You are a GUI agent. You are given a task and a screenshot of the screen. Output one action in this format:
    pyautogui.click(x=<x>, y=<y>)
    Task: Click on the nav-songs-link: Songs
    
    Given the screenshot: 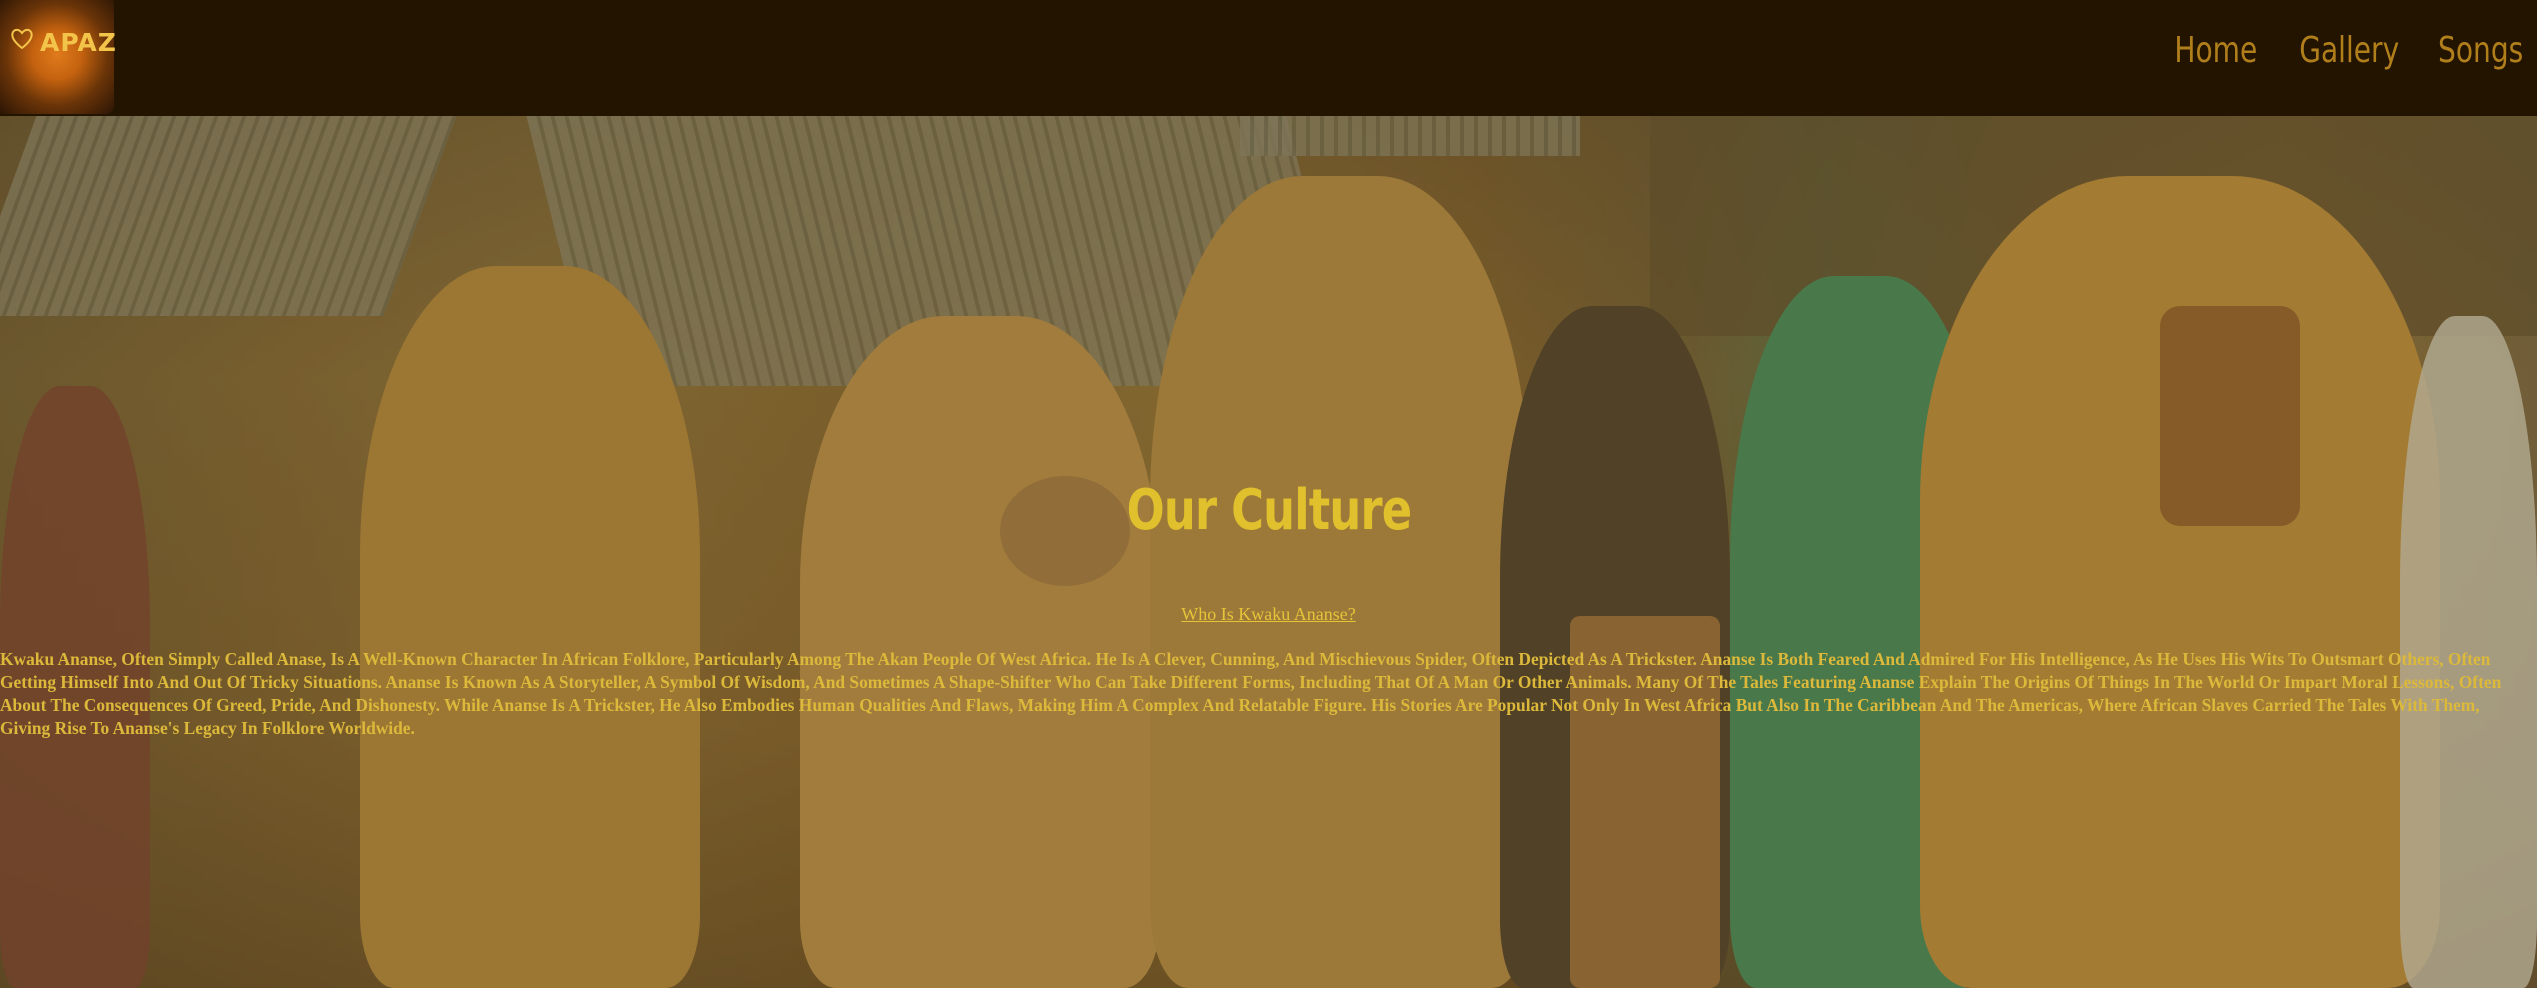 What is the action you would take?
    pyautogui.click(x=2480, y=50)
    